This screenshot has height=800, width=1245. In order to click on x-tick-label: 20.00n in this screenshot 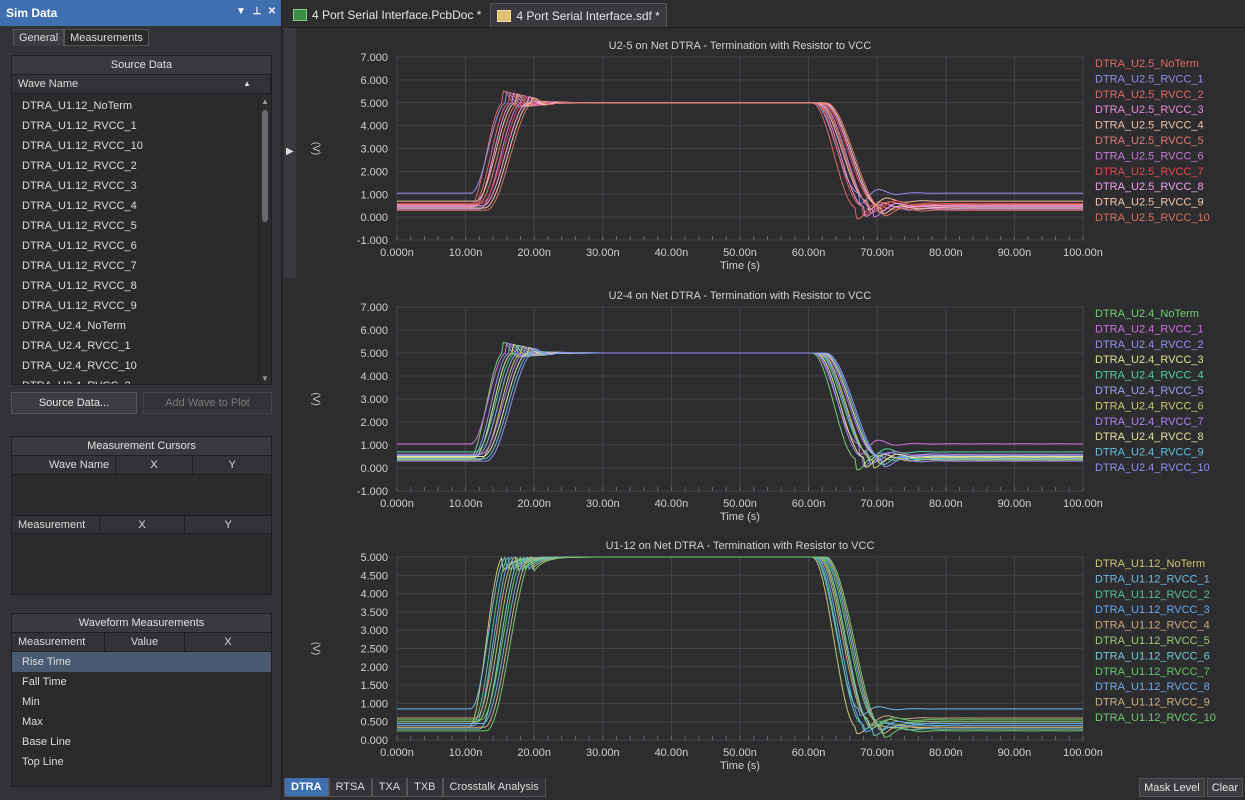, I will do `click(534, 253)`.